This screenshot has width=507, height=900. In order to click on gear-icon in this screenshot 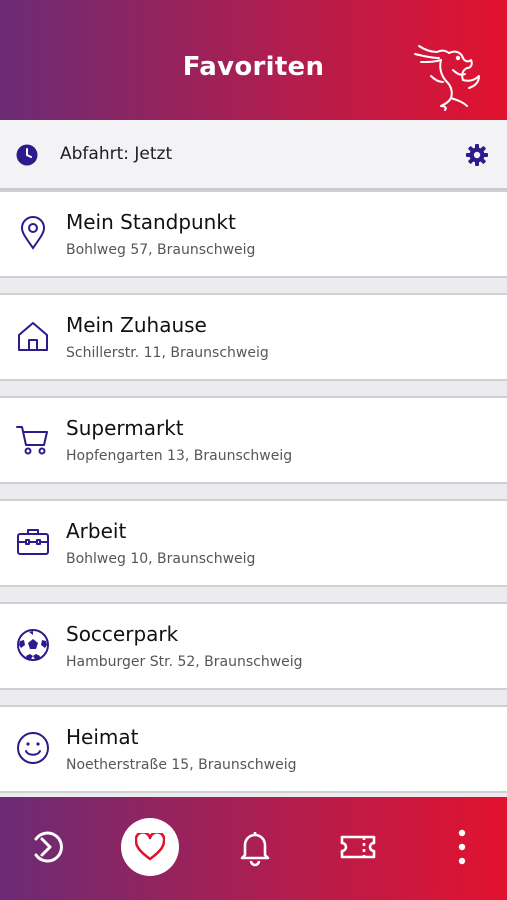, I will do `click(477, 155)`.